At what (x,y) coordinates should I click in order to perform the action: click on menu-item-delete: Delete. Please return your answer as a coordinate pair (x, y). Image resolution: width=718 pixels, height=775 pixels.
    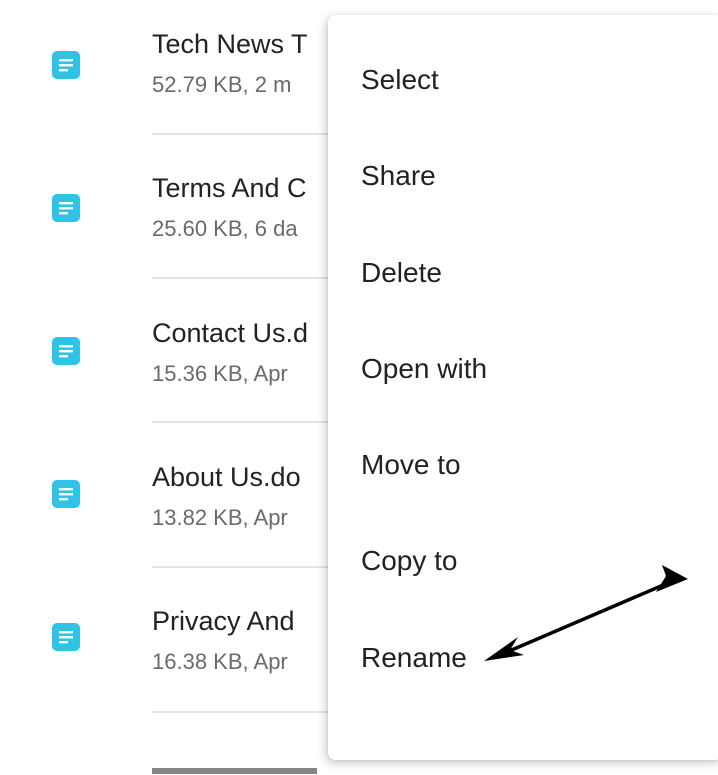
    Looking at the image, I should click on (401, 273).